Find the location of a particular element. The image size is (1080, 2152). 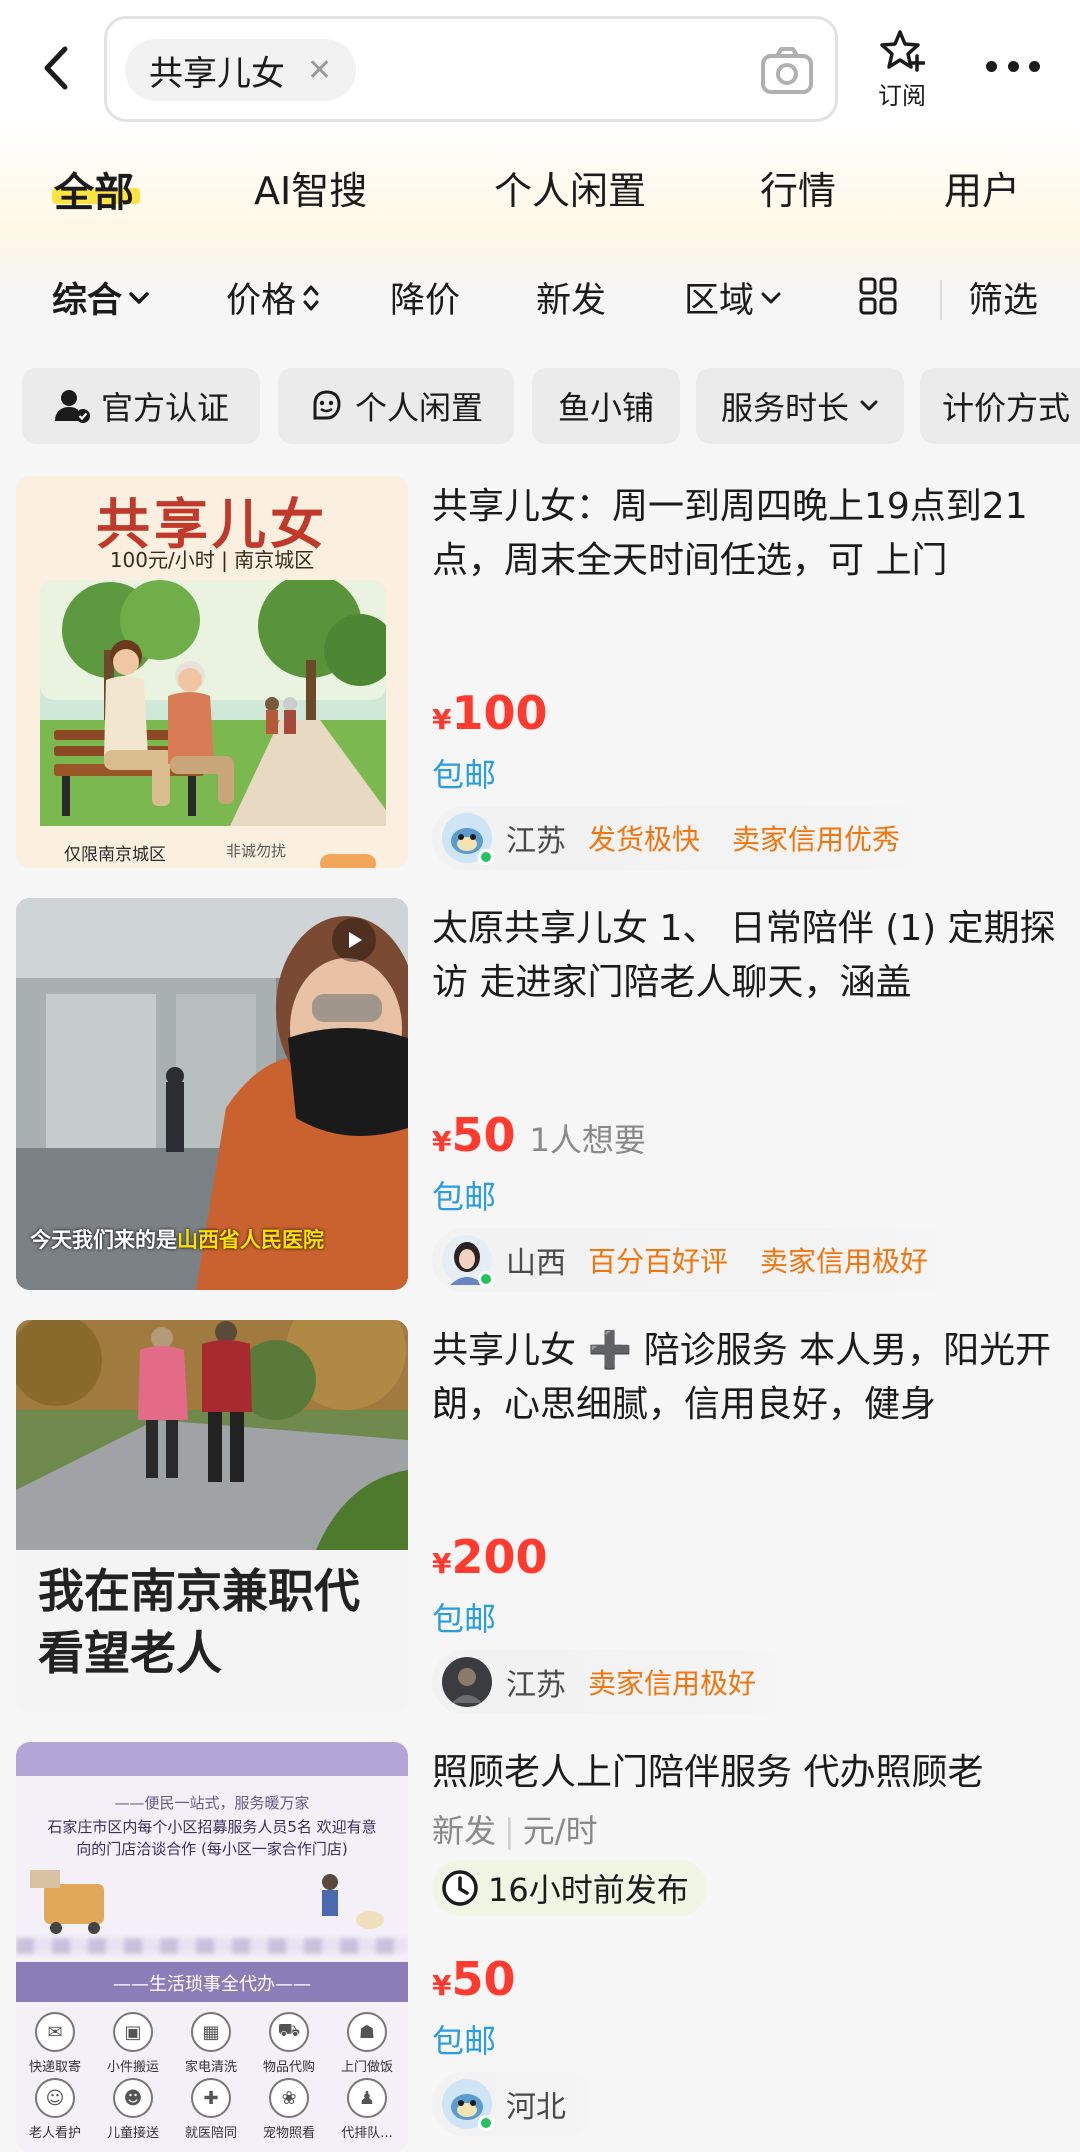

listing-title: 太原共享儿女 1、 日常陪伴 (1) 定期探访 走进家门陪老人聊天，涵盖 is located at coordinates (746, 956).